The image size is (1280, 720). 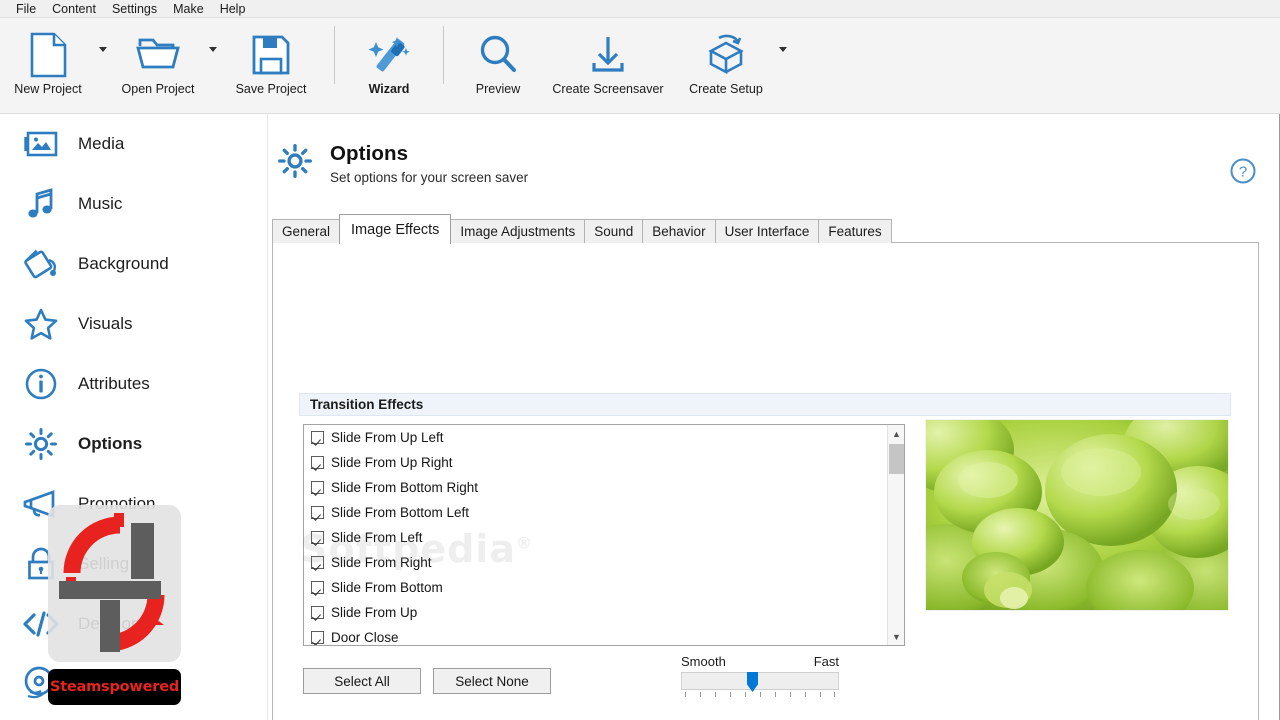 I want to click on tab-general: General, so click(x=306, y=231).